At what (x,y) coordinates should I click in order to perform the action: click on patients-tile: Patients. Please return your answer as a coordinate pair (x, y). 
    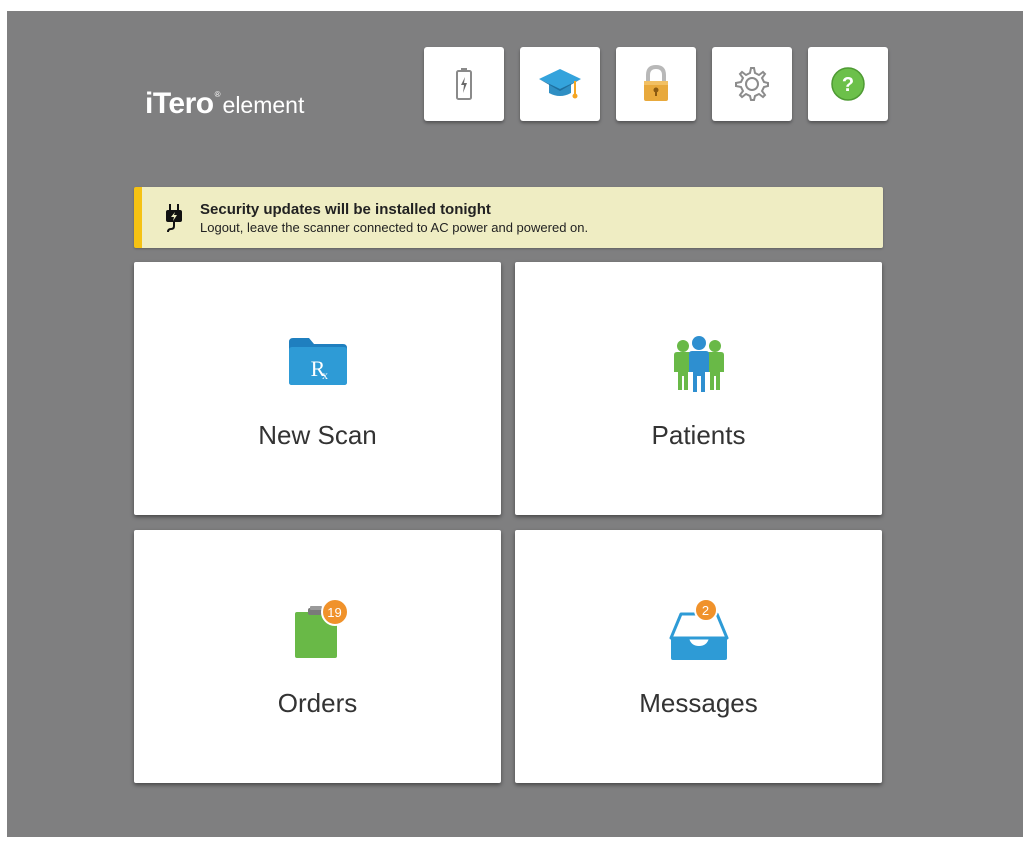
    Looking at the image, I should click on (698, 388).